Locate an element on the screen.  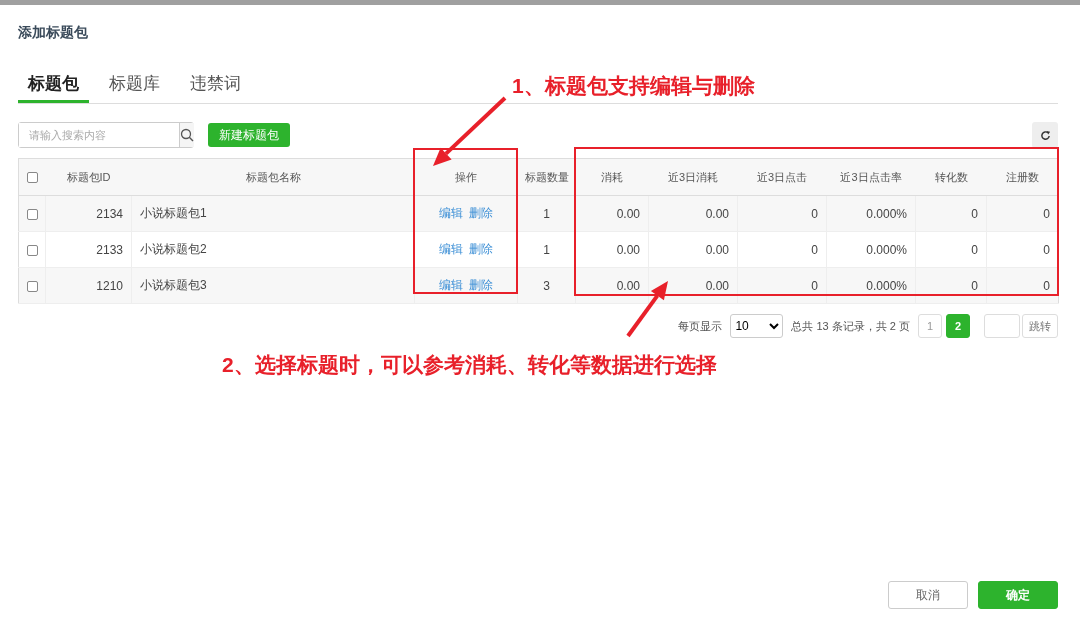
column-header: 近3日消耗 is located at coordinates (693, 177).